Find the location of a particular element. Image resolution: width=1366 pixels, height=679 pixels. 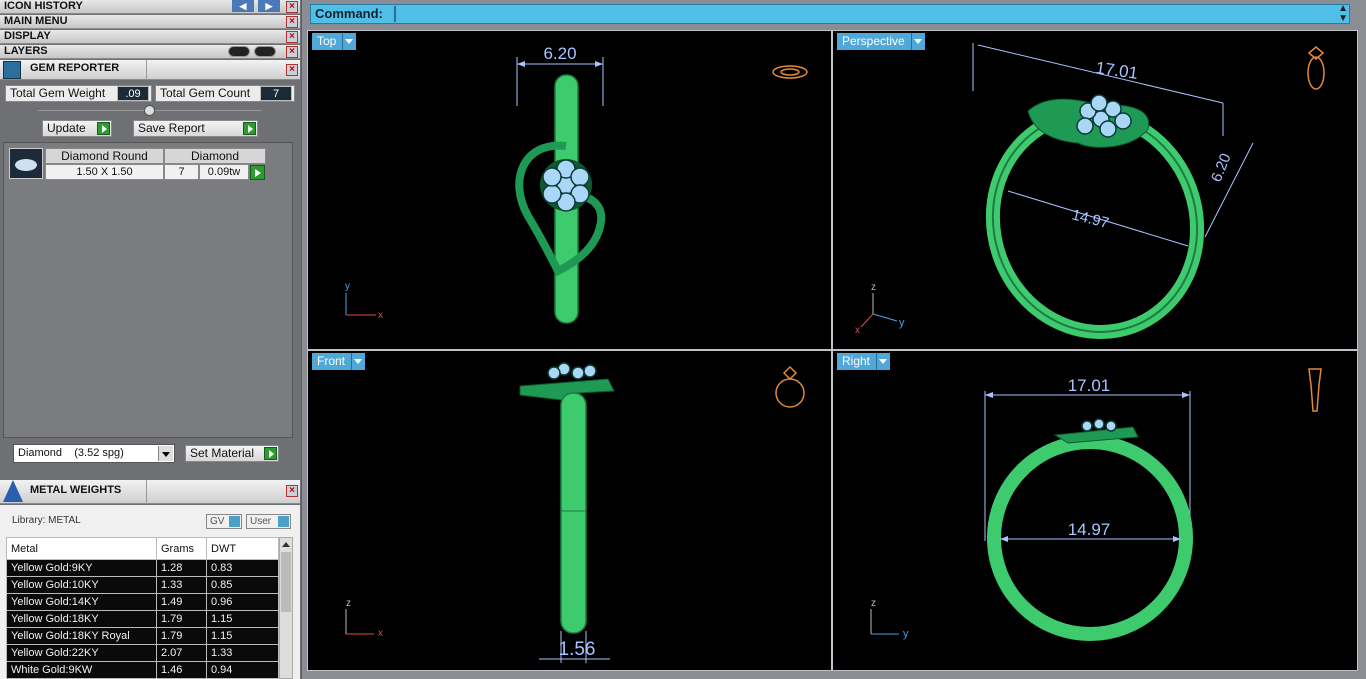

viewport-top-label: Top is located at coordinates (334, 41).